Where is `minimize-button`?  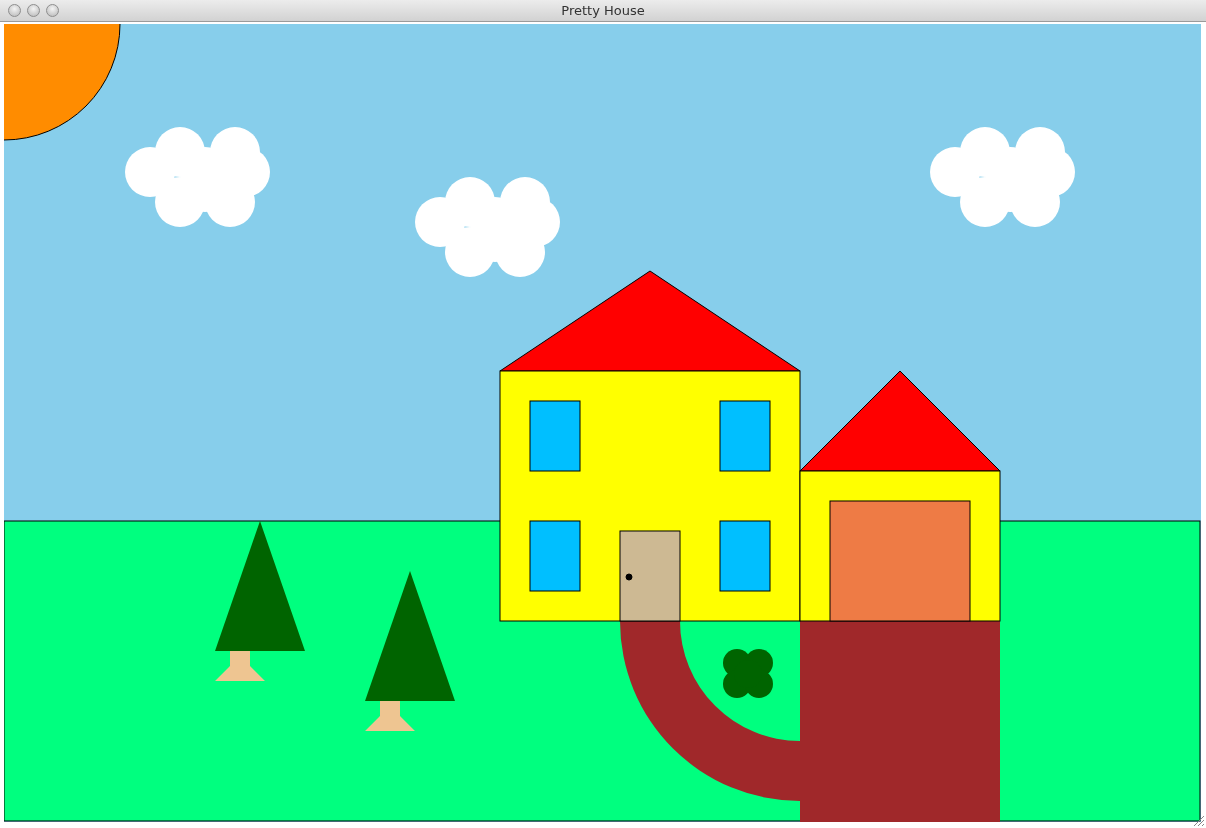 minimize-button is located at coordinates (33, 10).